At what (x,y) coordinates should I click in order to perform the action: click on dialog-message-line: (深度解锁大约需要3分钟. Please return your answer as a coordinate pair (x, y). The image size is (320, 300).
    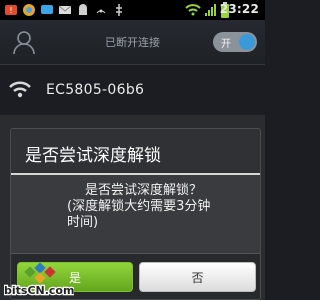
    Looking at the image, I should click on (139, 206).